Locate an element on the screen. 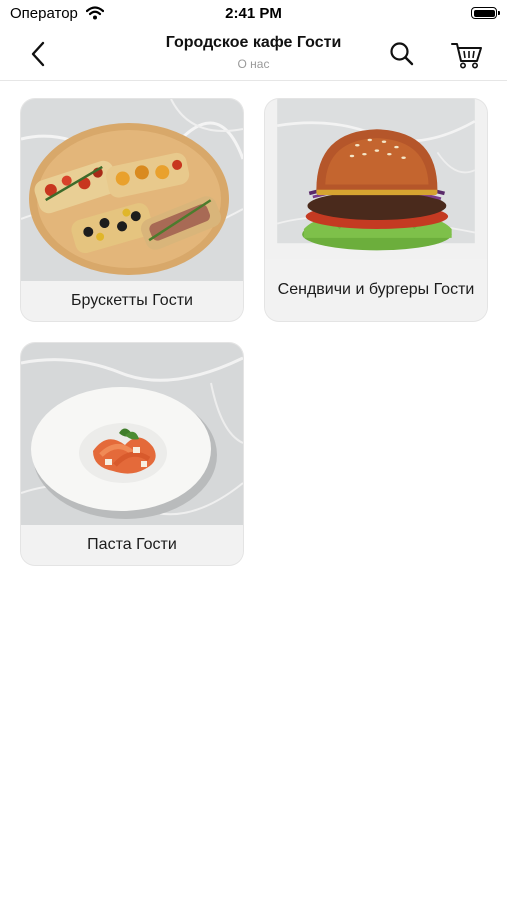 The image size is (507, 900). battery-icon is located at coordinates (485, 13).